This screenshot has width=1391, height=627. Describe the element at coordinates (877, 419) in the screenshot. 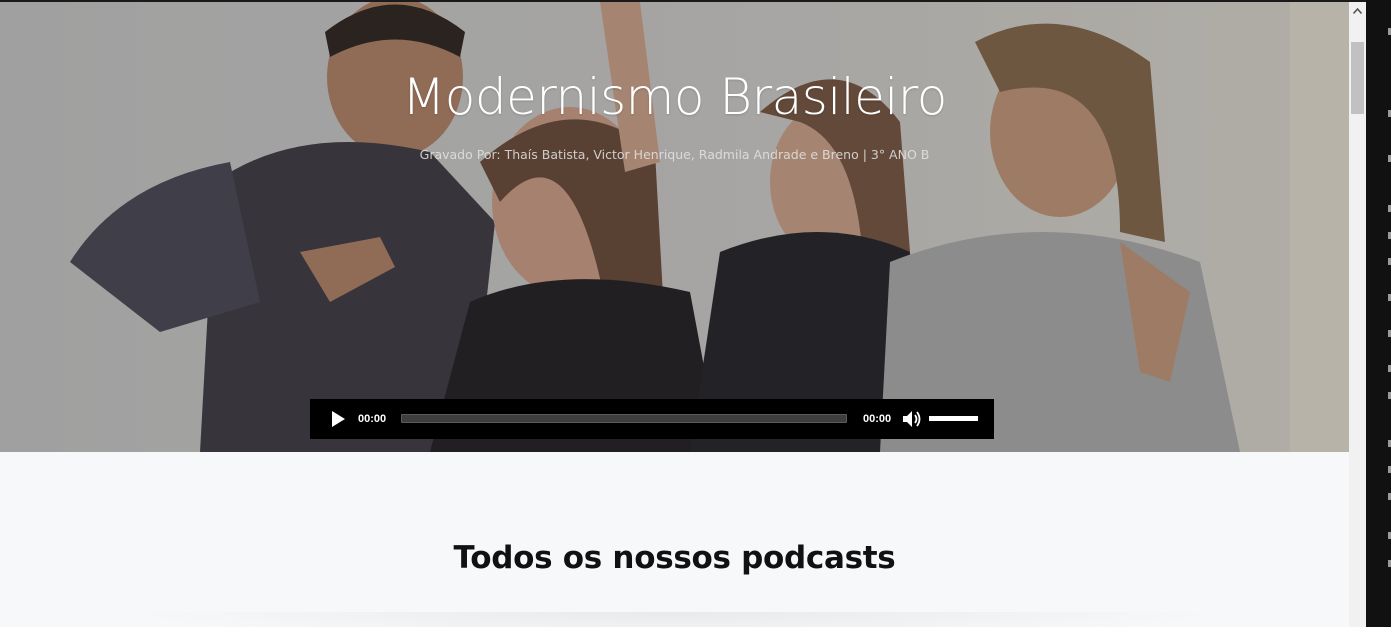

I see `duration-time: 00:00` at that location.